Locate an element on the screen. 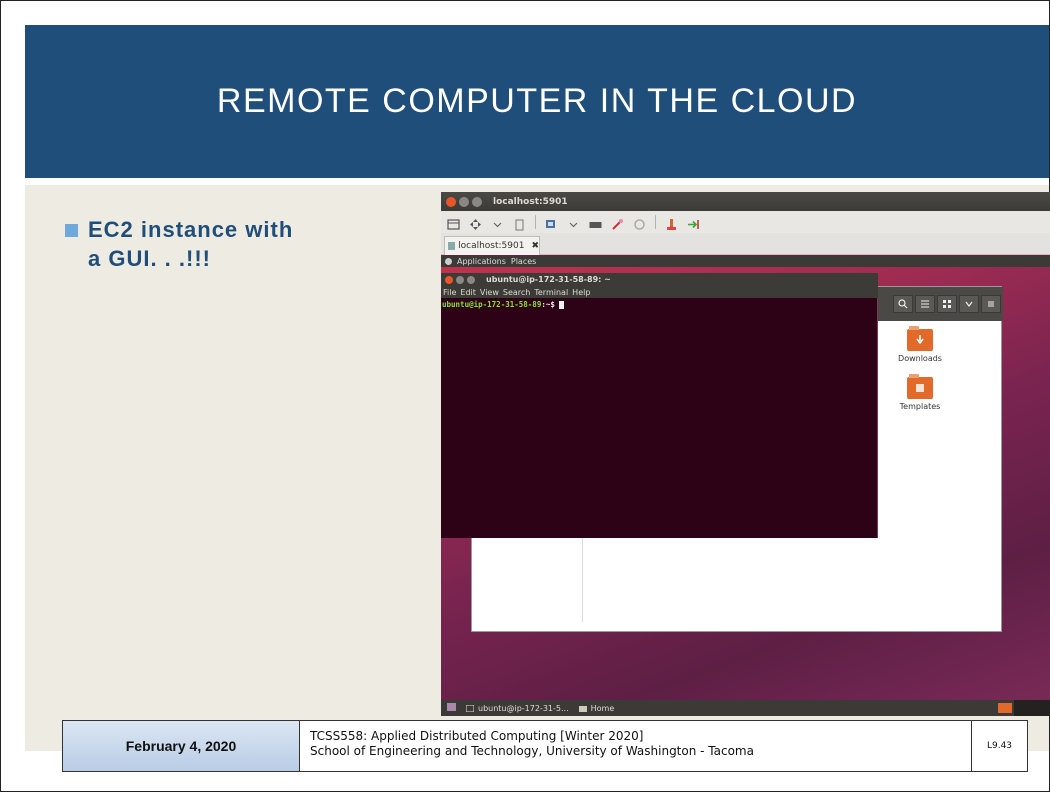 The height and width of the screenshot is (792, 1050). slide-number: L9.43 is located at coordinates (999, 746).